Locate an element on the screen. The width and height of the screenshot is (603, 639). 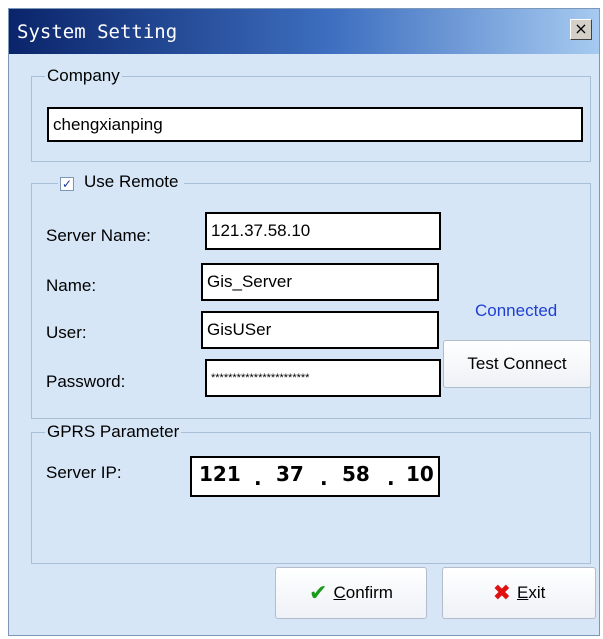
exit-label: xit is located at coordinates (537, 592).